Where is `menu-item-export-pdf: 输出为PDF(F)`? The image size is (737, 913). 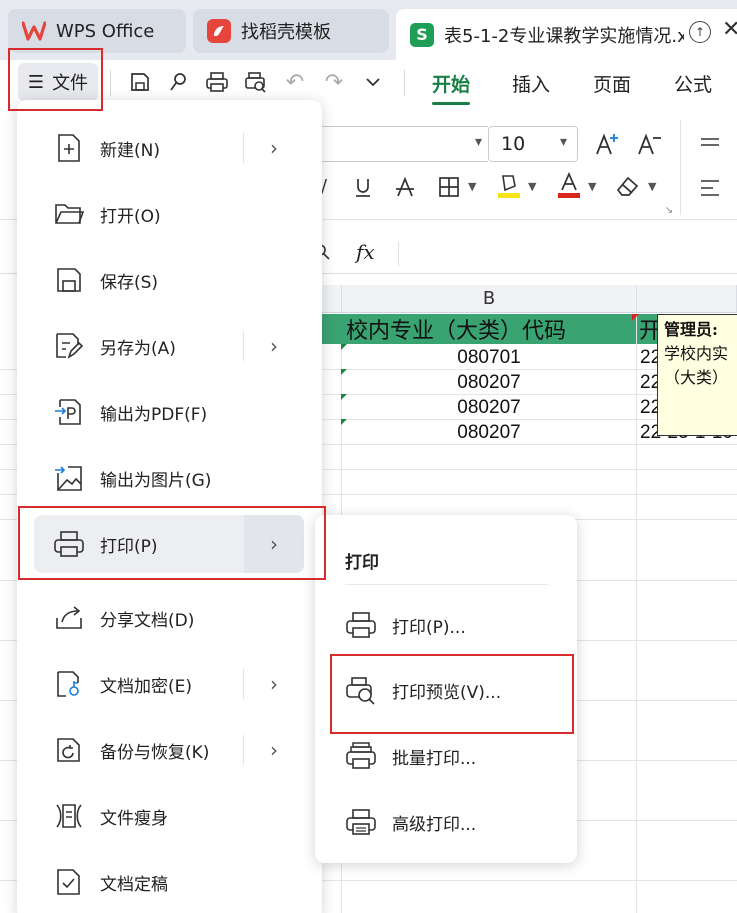
menu-item-export-pdf: 输出为PDF(F) is located at coordinates (169, 412).